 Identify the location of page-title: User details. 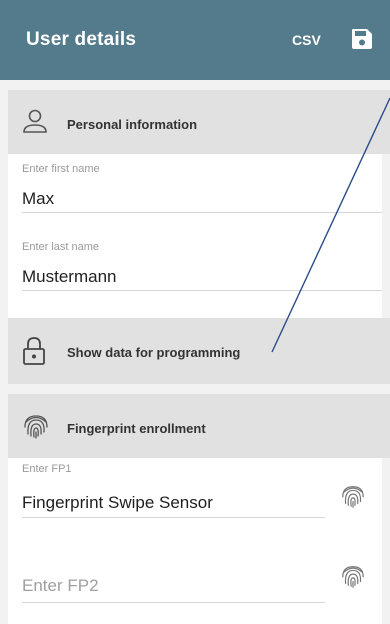
(81, 39).